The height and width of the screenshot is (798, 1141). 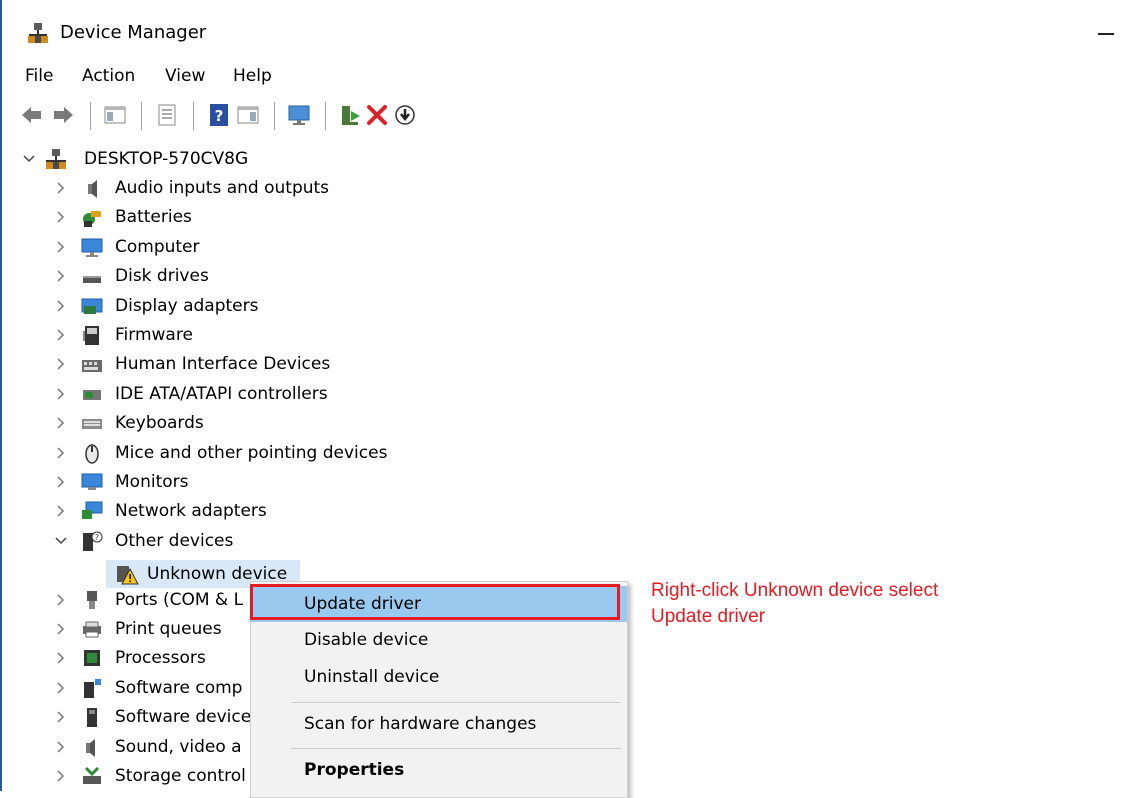 I want to click on ide-controller-icon, so click(x=92, y=394).